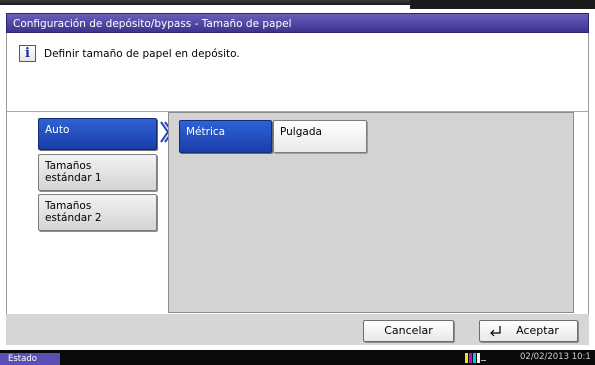  I want to click on unit-option-label: Métrica, so click(206, 132).